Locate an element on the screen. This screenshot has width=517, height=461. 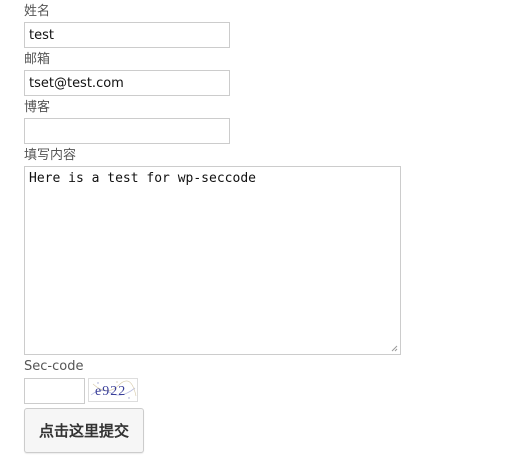
name-label: 姓名 is located at coordinates (37, 11).